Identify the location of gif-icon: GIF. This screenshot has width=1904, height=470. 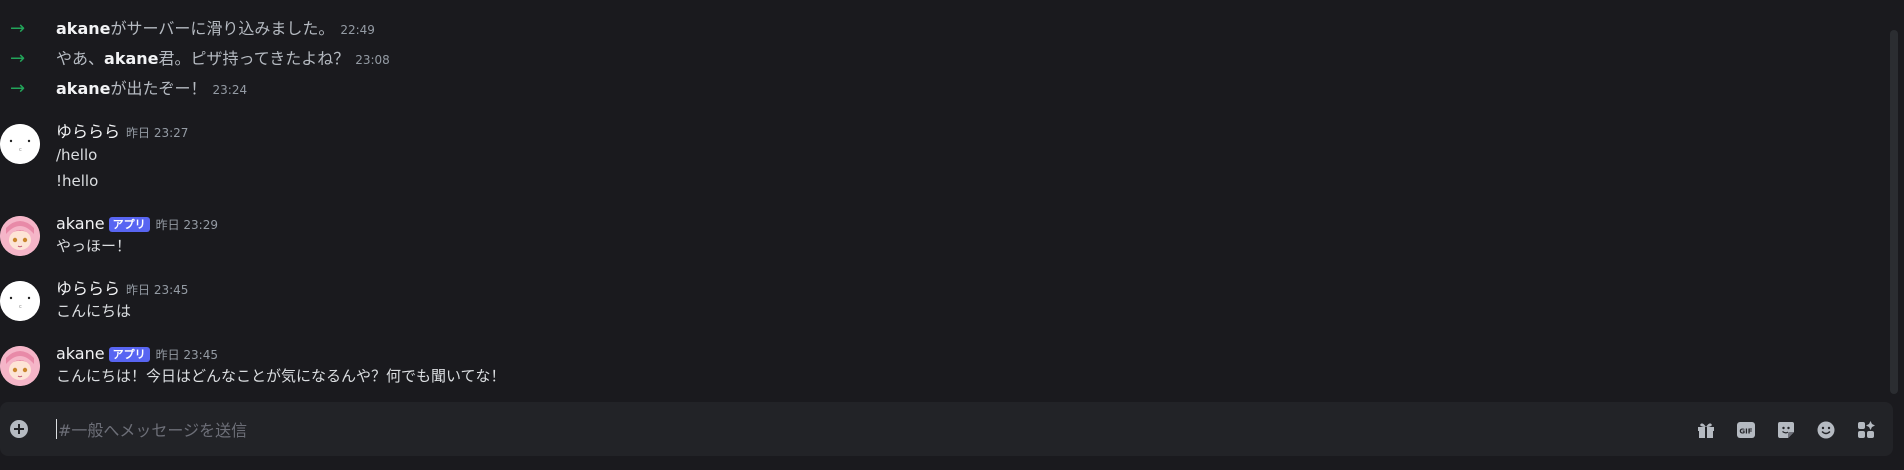
(1746, 430).